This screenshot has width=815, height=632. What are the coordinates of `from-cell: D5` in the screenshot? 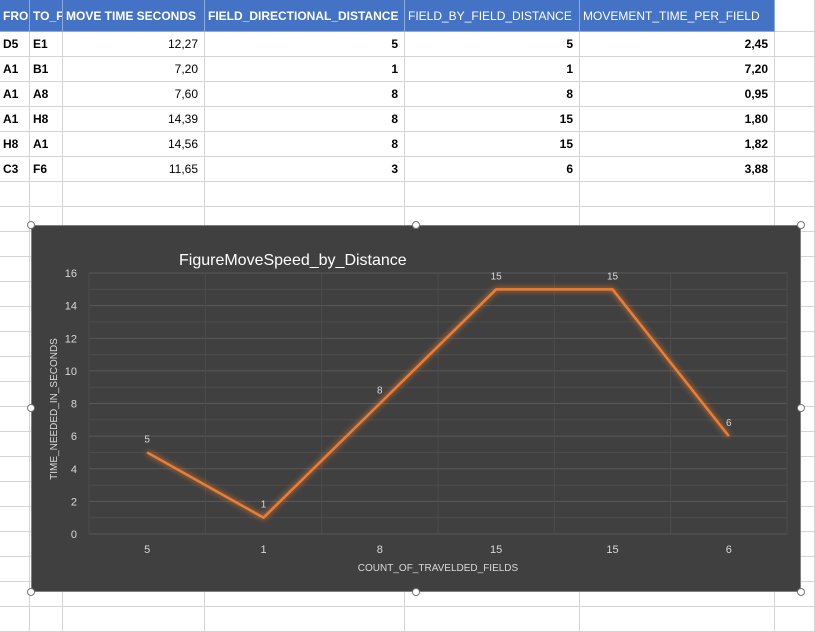 It's located at (15, 44).